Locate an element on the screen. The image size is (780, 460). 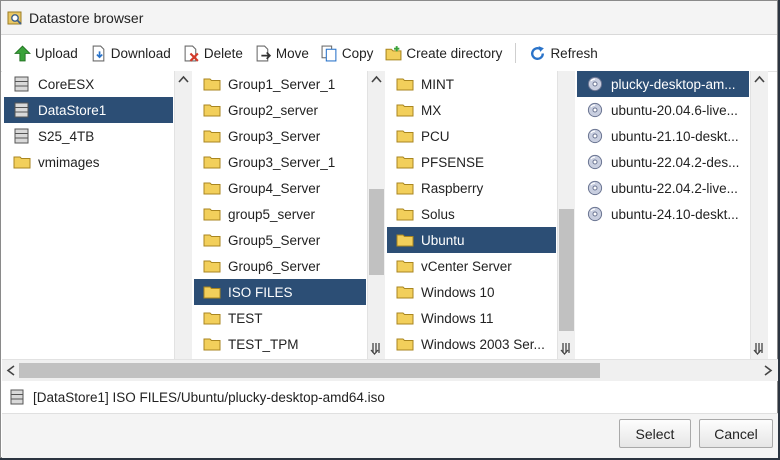
datastore-list: CoreESX DataStore1 S25_4TB vmimages is located at coordinates (88, 215).